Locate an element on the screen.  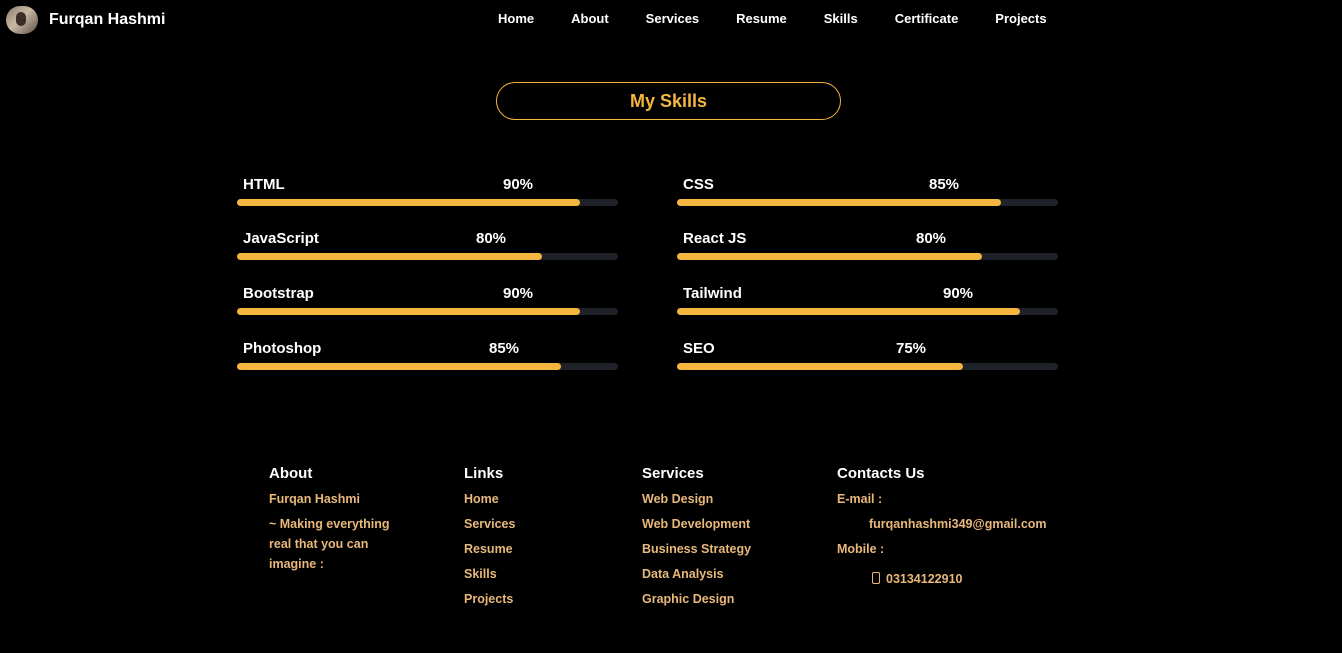
mobile-row: 03134122910 is located at coordinates (959, 579).